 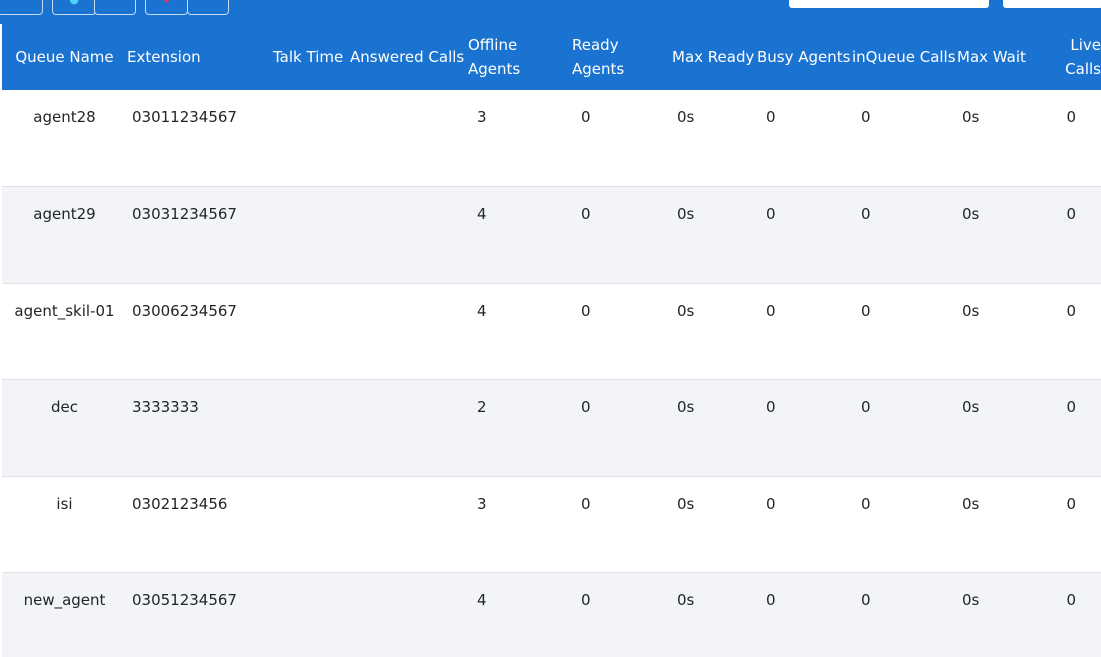 What do you see at coordinates (64, 524) in the screenshot?
I see `cell-queue-name: isi` at bounding box center [64, 524].